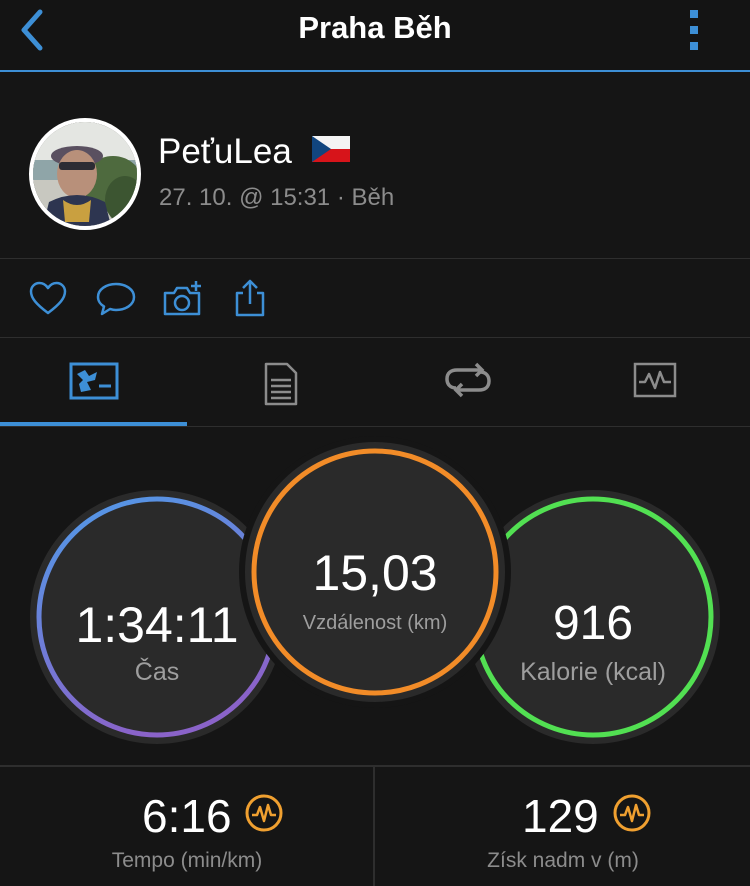 The image size is (750, 886). I want to click on distance-metric: 15,03 Vzdálenost (km), so click(375, 572).